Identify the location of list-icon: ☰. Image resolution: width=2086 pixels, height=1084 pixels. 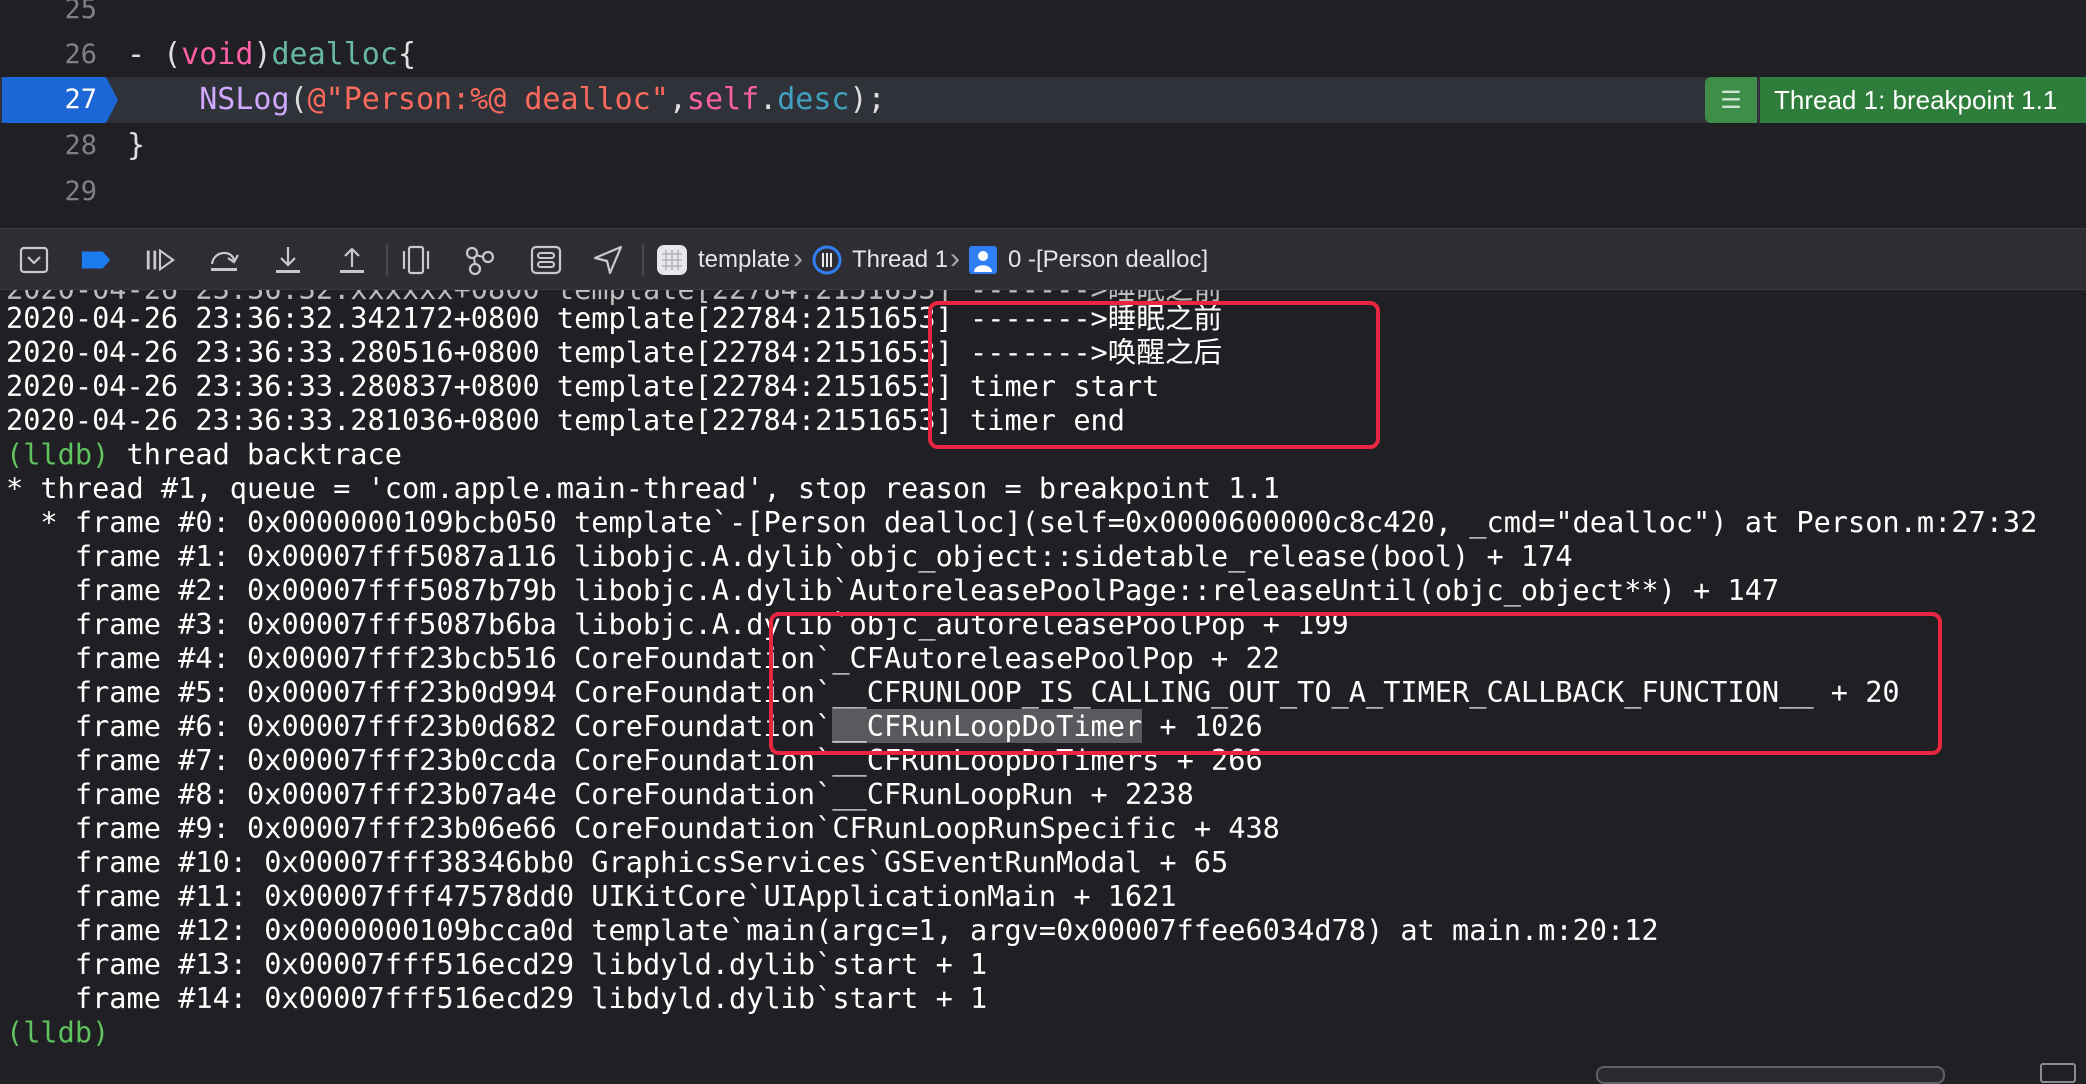
(1731, 100).